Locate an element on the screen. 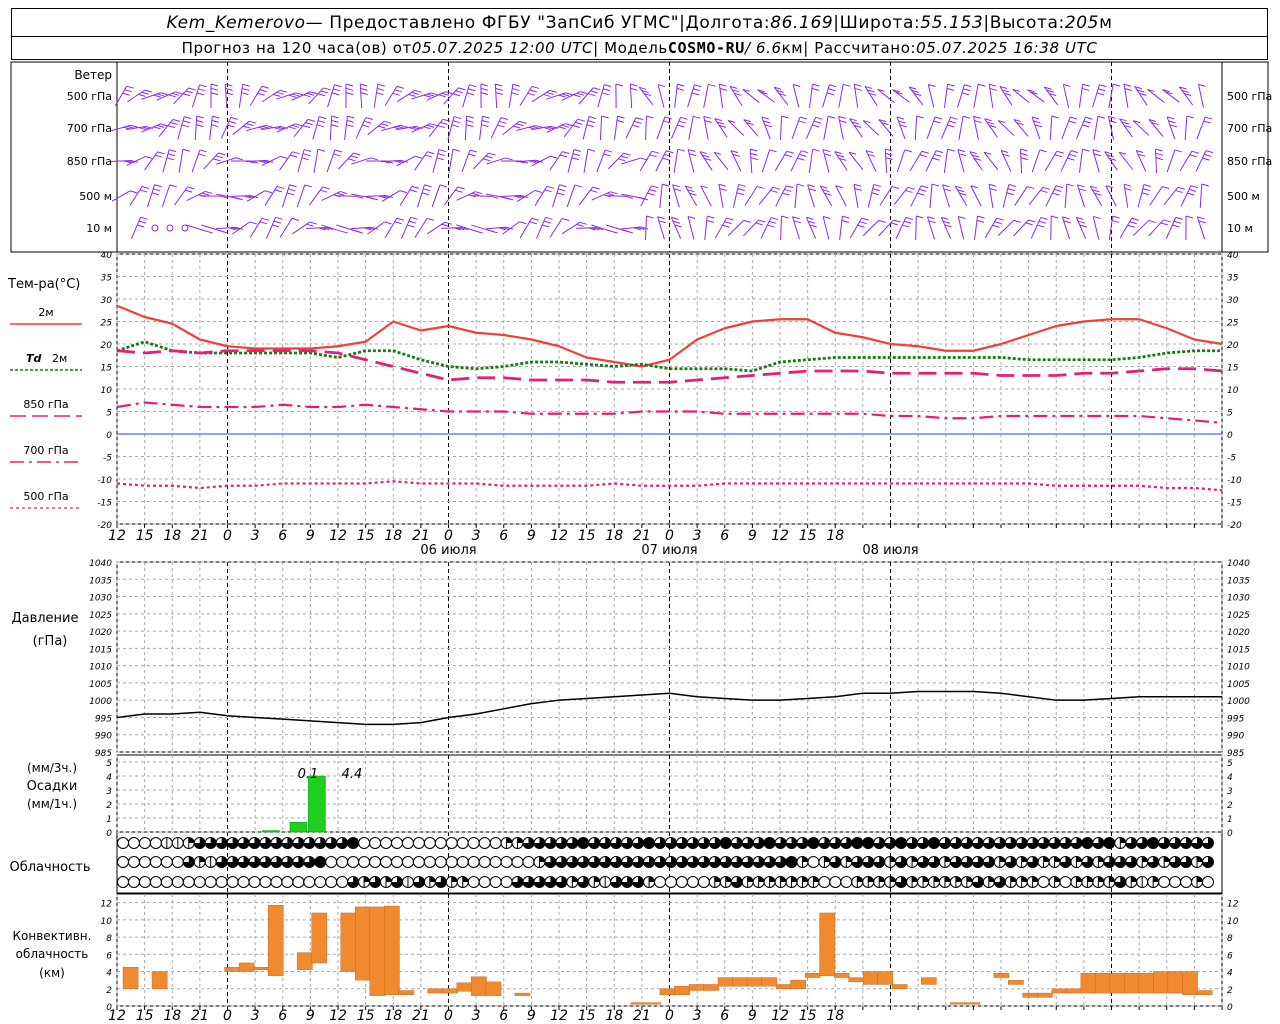 This screenshot has height=1024, width=1280. temp-tick-left: 35 is located at coordinates (107, 279).